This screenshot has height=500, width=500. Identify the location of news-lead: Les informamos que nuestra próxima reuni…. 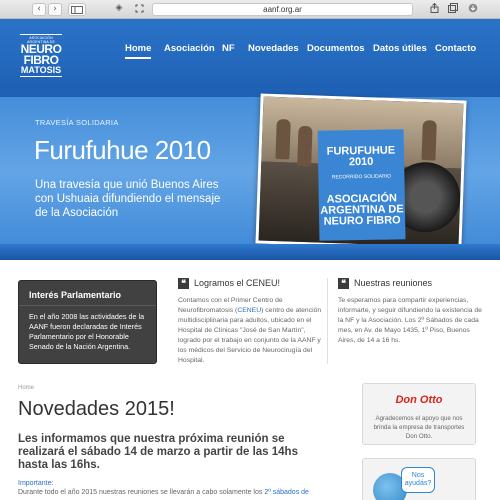
(158, 452).